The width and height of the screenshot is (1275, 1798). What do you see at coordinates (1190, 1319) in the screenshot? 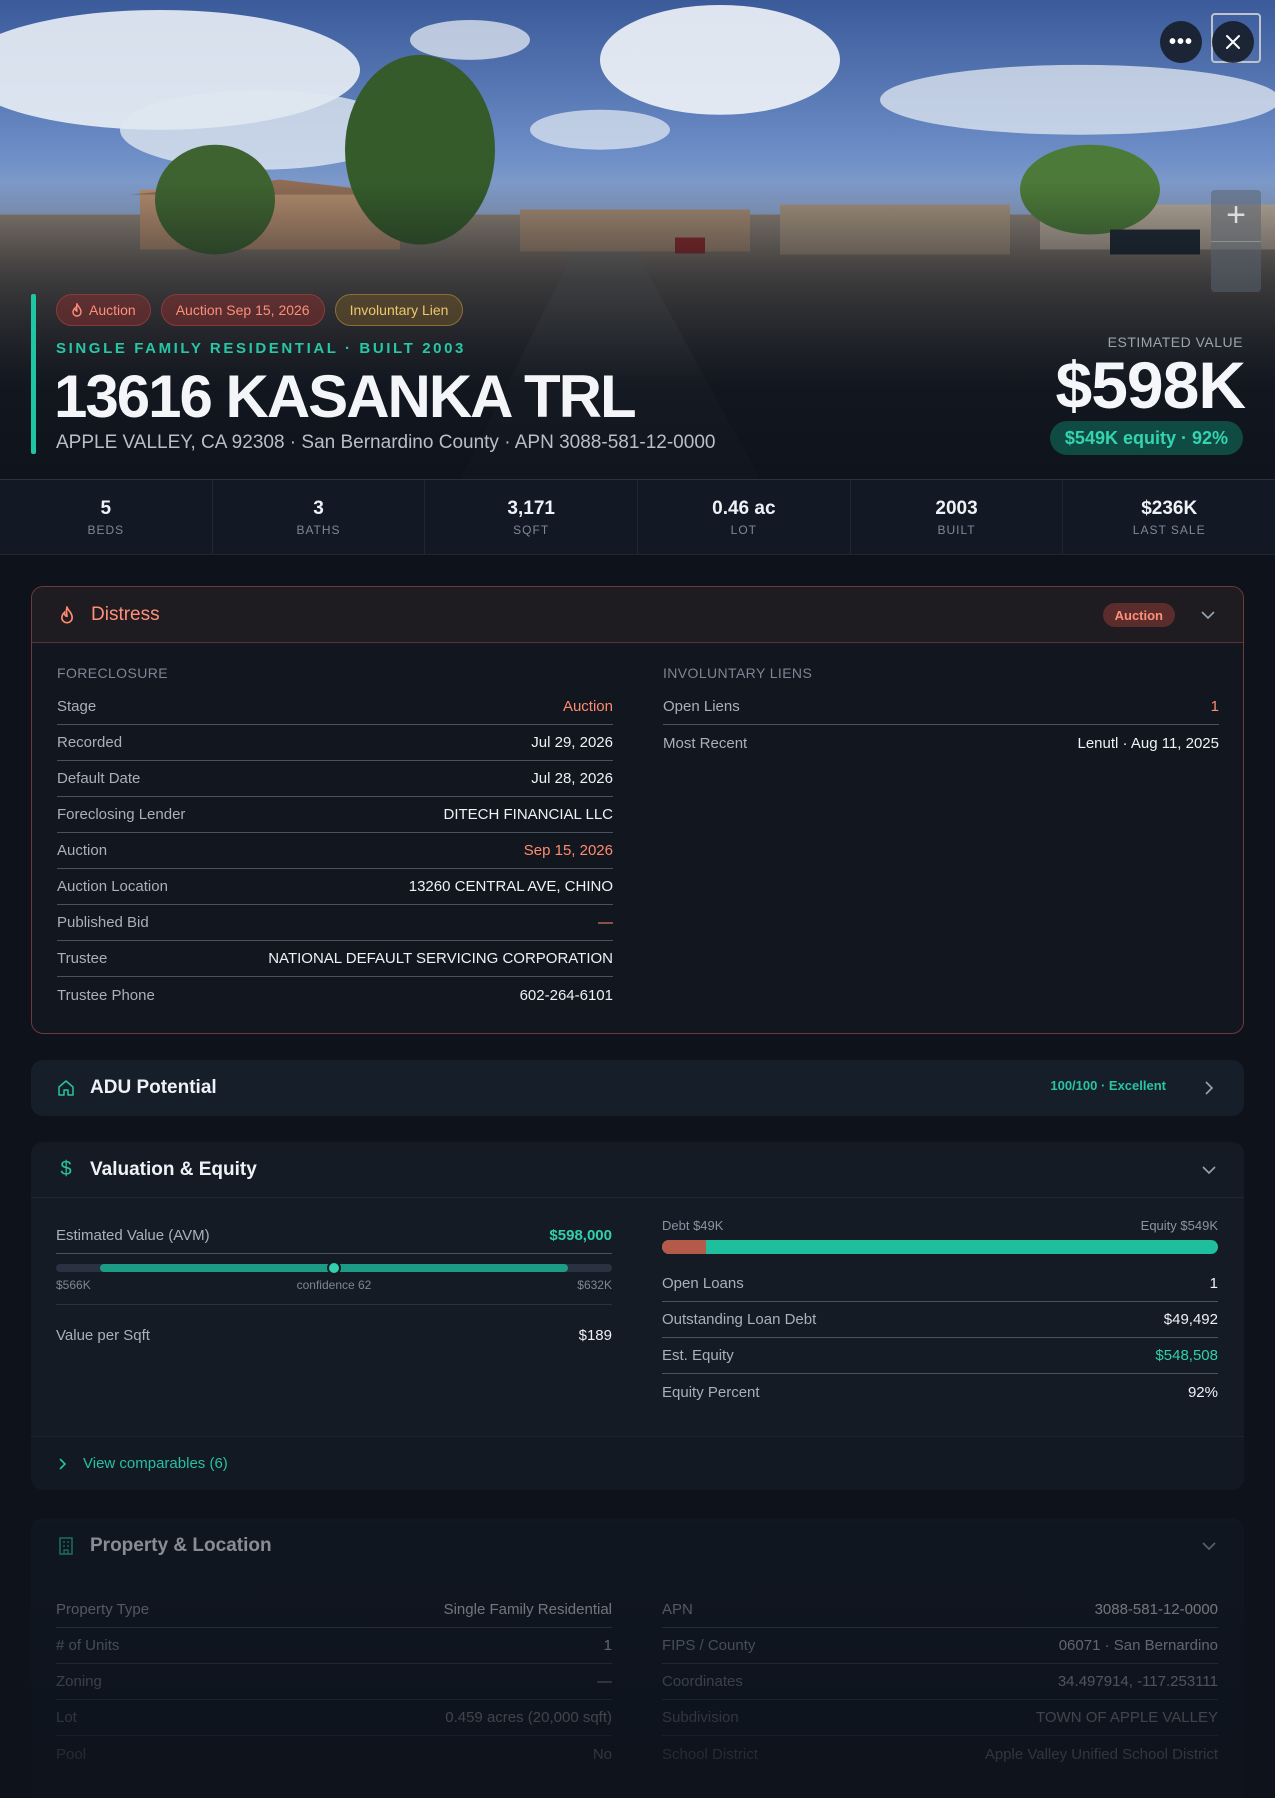
I see `row-value: $49,492` at bounding box center [1190, 1319].